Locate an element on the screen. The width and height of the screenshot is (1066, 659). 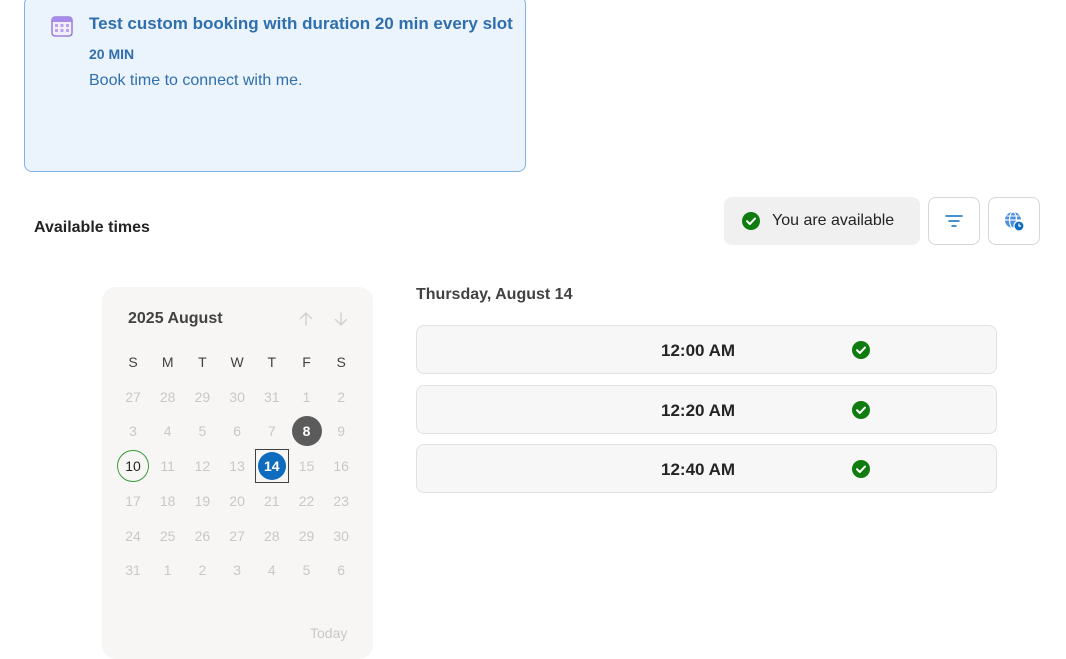
calendar-day-outside: 31 is located at coordinates (272, 396).